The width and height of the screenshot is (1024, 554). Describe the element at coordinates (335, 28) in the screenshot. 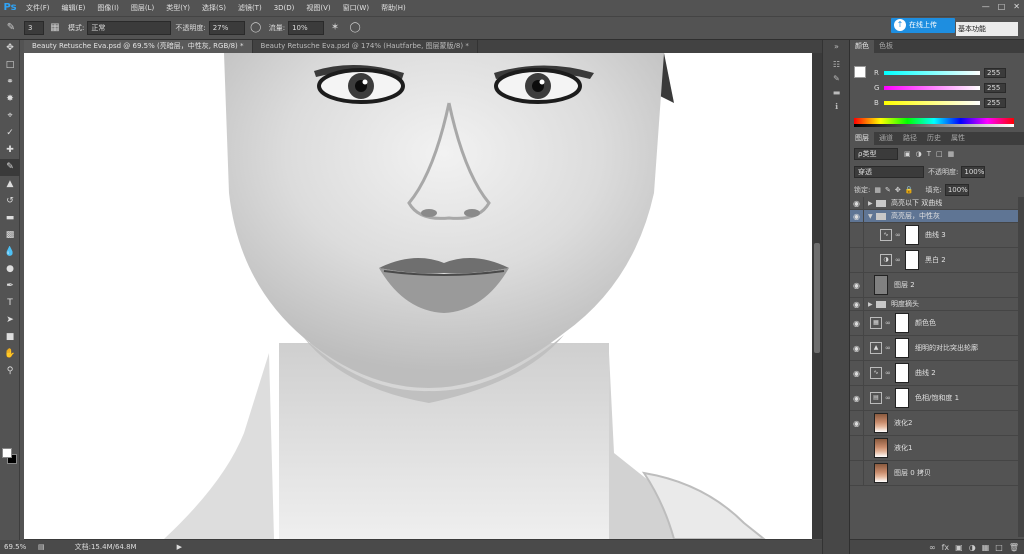

I see `airbrush-icon: ✶` at that location.